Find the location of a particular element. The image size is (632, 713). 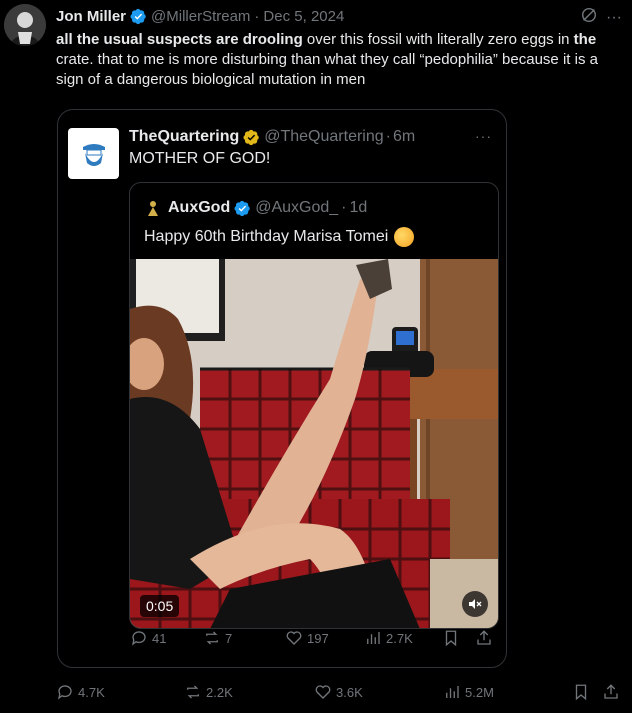

quote-repost-button: 7 is located at coordinates (217, 638).